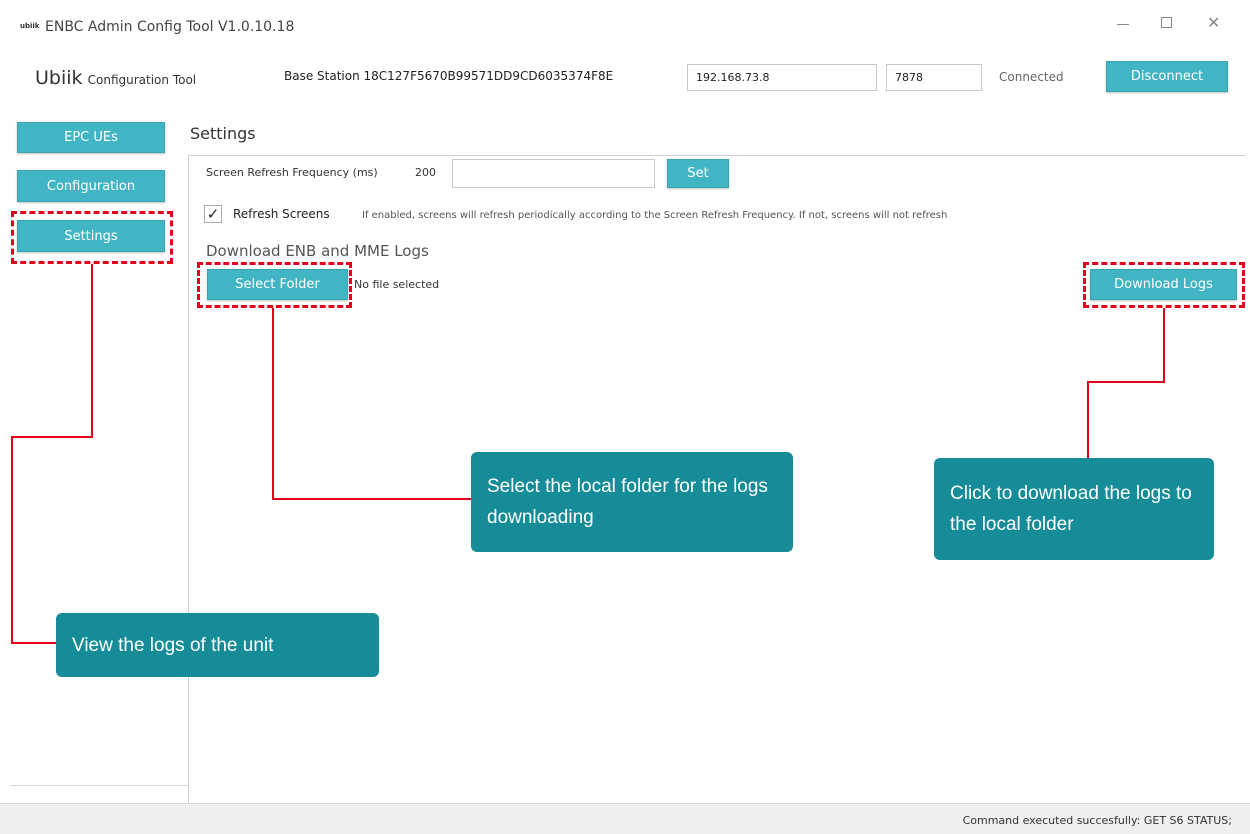 The width and height of the screenshot is (1250, 834). I want to click on maximize-icon, so click(1166, 22).